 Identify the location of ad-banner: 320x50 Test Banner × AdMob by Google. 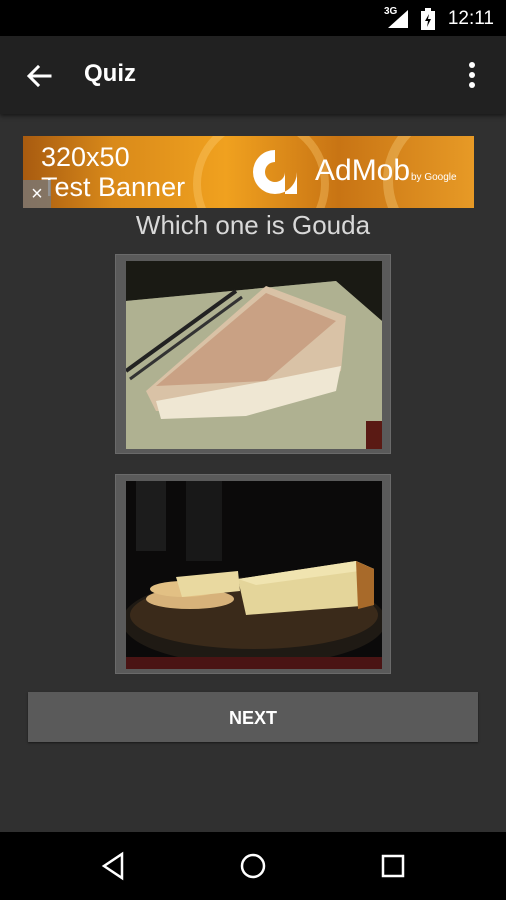
(248, 172).